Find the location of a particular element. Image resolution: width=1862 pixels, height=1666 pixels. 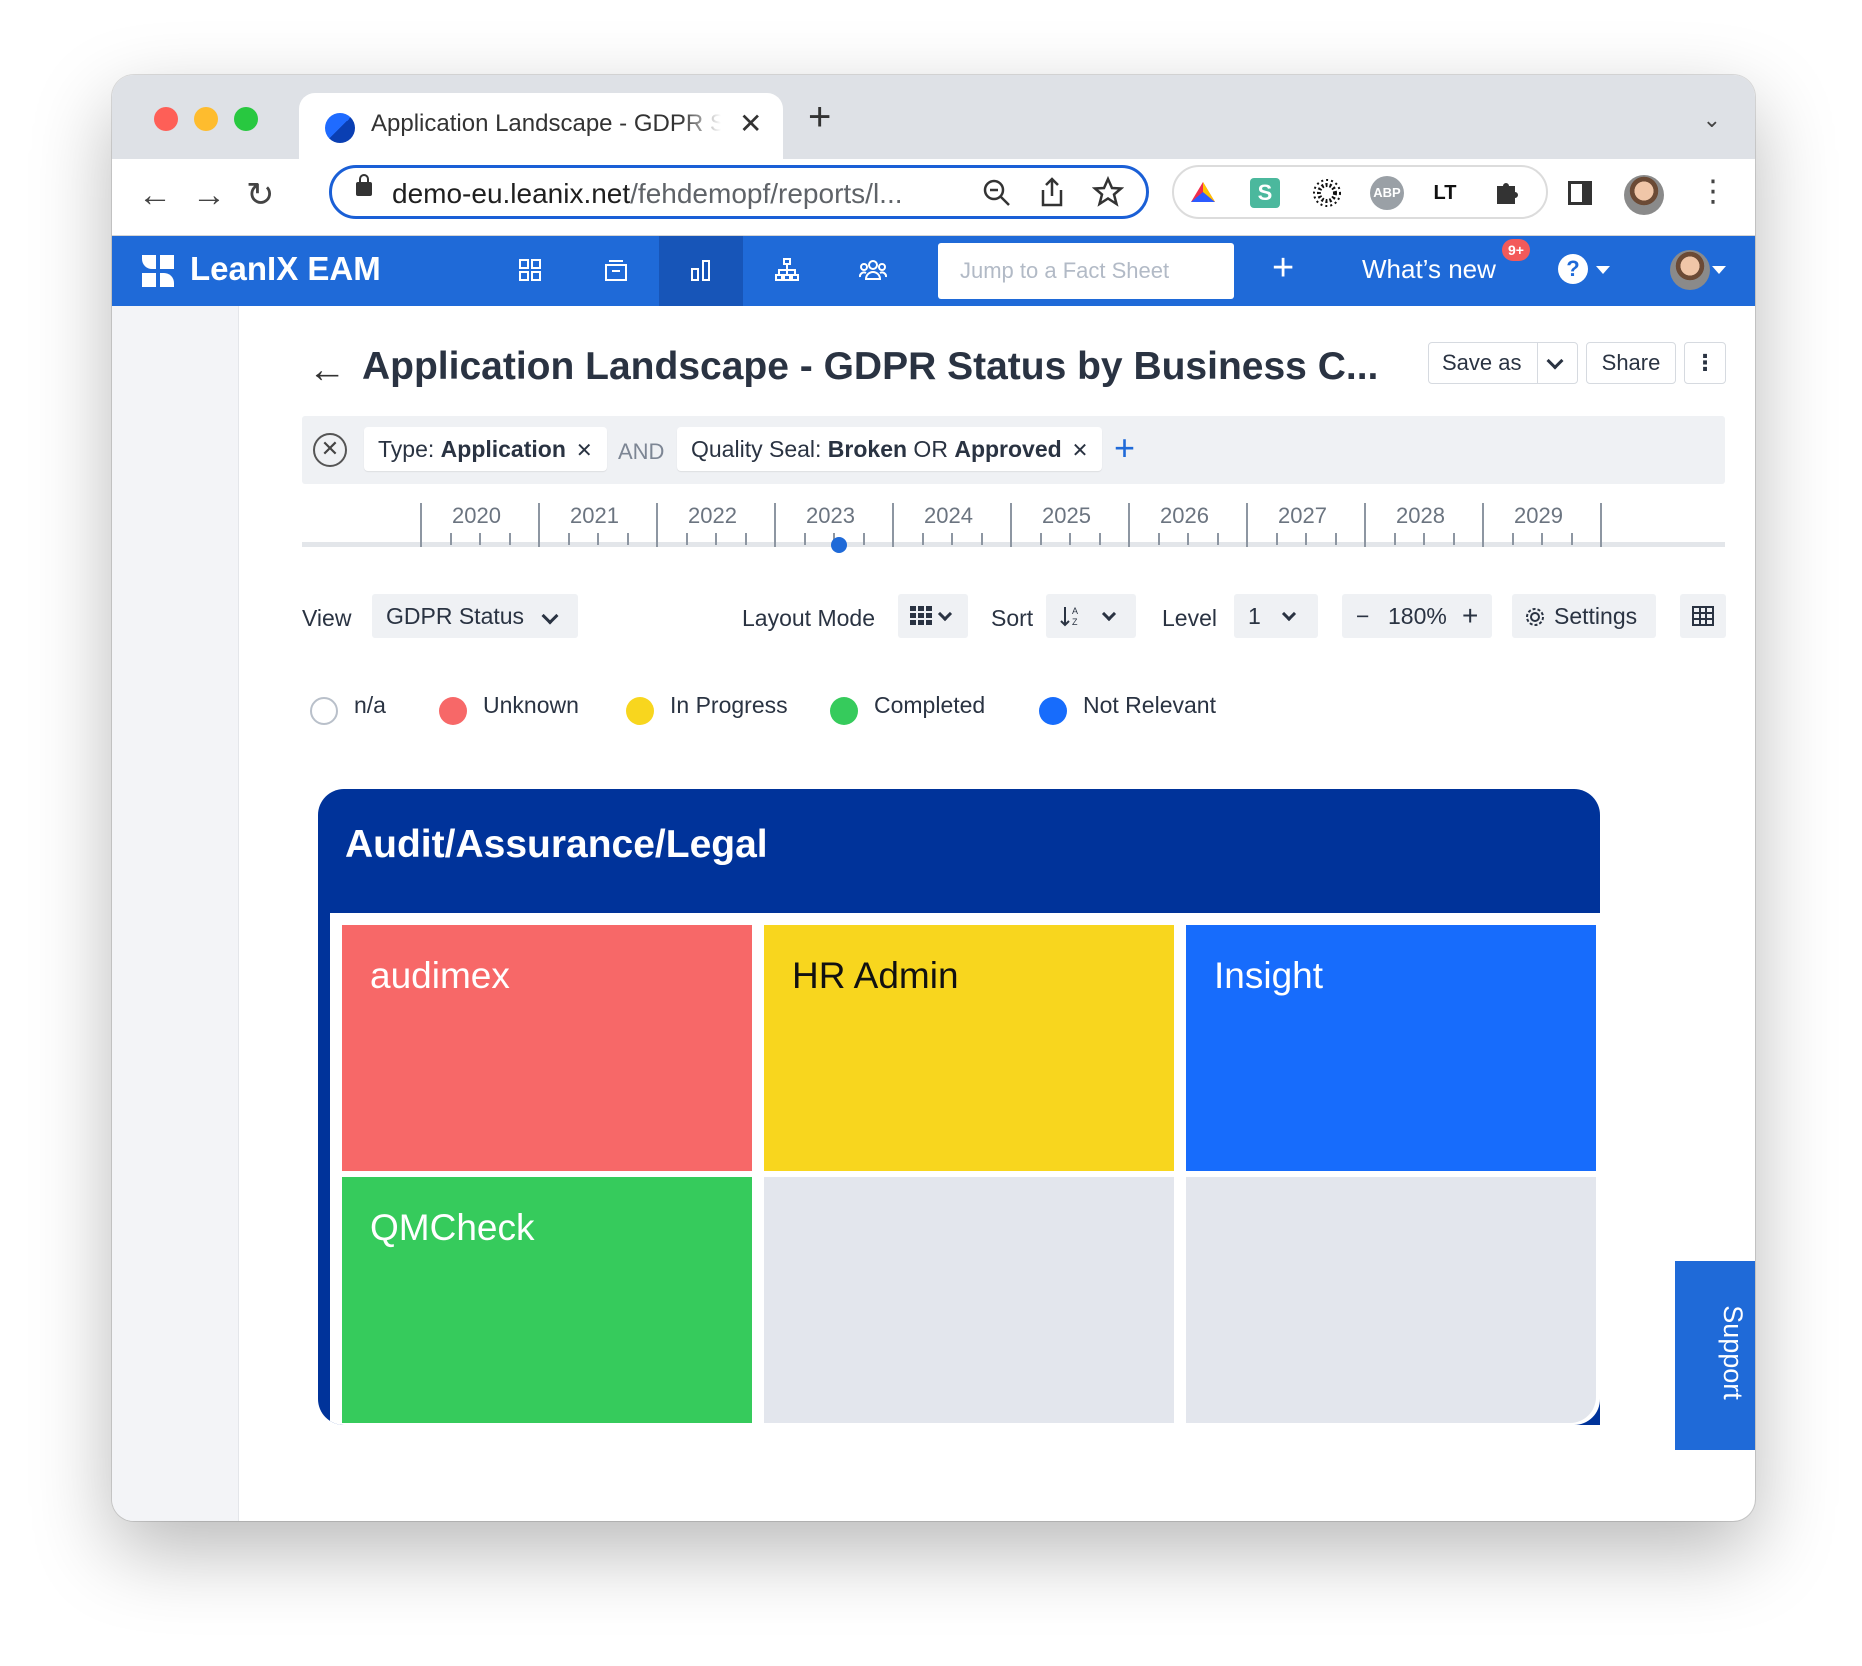

application-tile: audimex is located at coordinates (547, 1048).